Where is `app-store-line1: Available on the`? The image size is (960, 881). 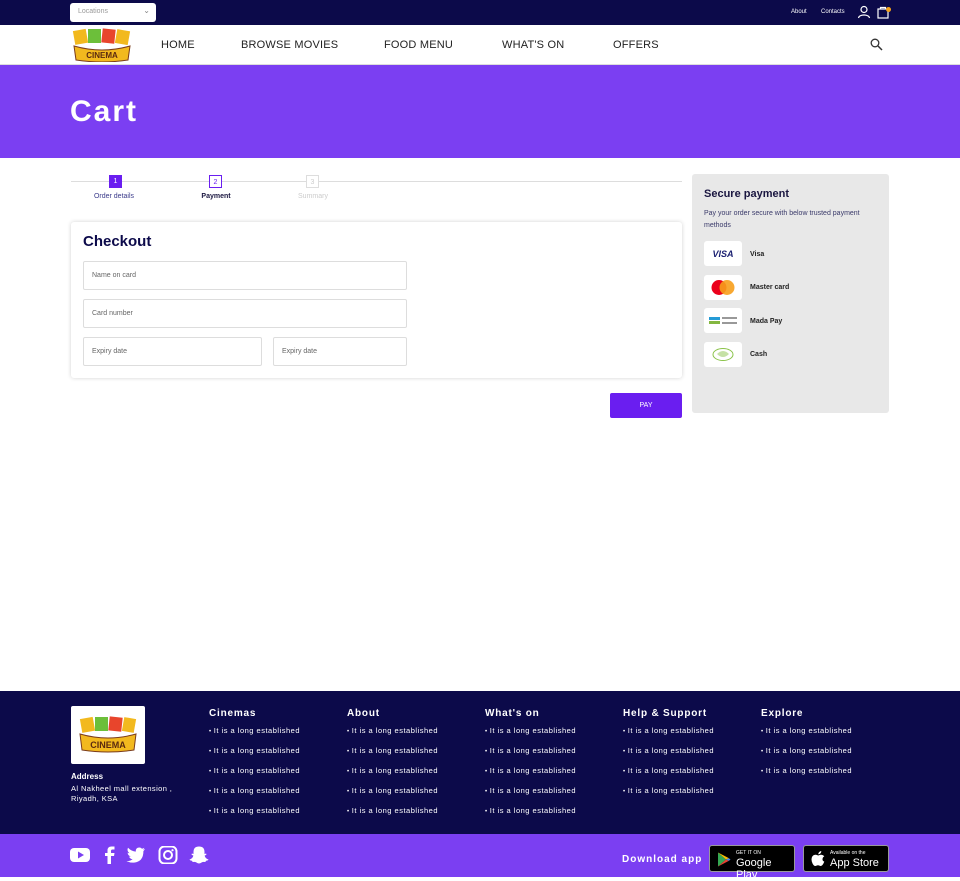 app-store-line1: Available on the is located at coordinates (848, 853).